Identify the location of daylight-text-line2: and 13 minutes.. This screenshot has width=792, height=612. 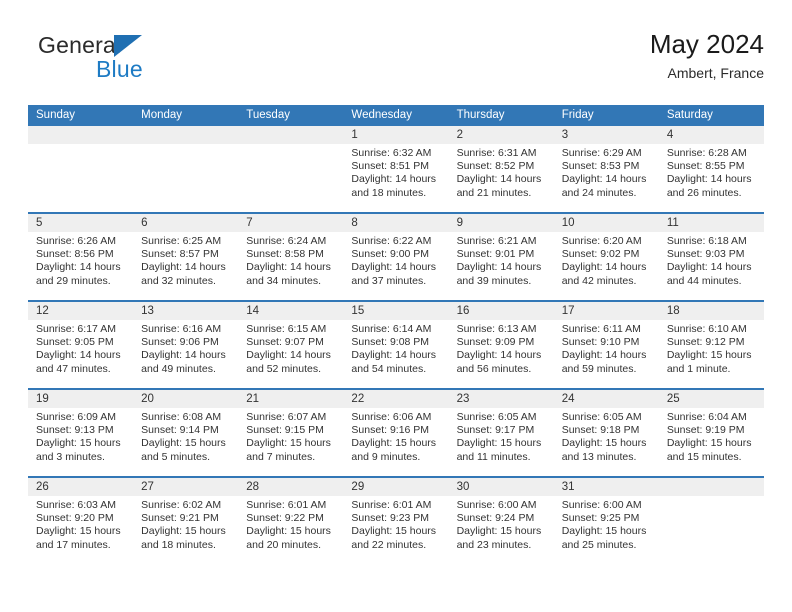
(599, 456).